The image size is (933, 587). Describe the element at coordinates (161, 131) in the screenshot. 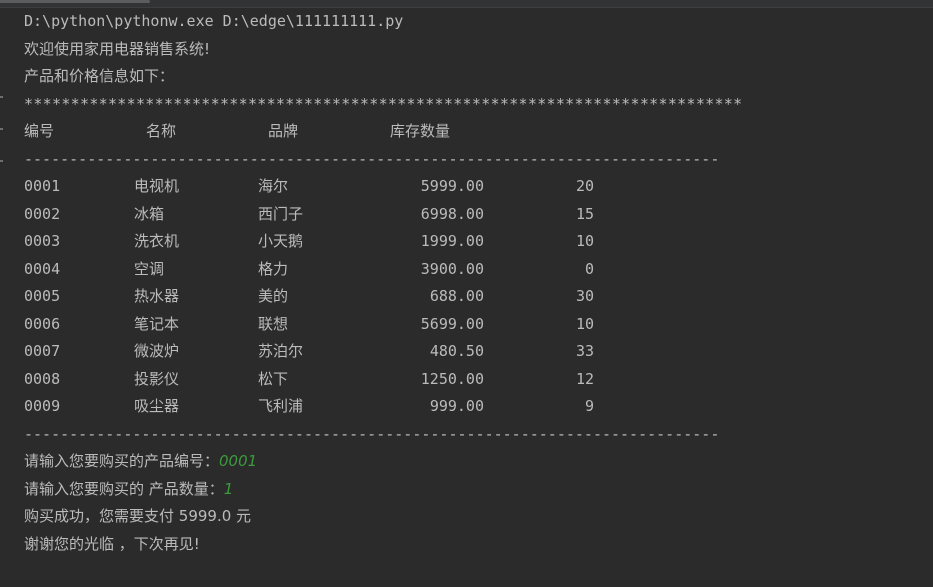

I see `header-name: 名称` at that location.